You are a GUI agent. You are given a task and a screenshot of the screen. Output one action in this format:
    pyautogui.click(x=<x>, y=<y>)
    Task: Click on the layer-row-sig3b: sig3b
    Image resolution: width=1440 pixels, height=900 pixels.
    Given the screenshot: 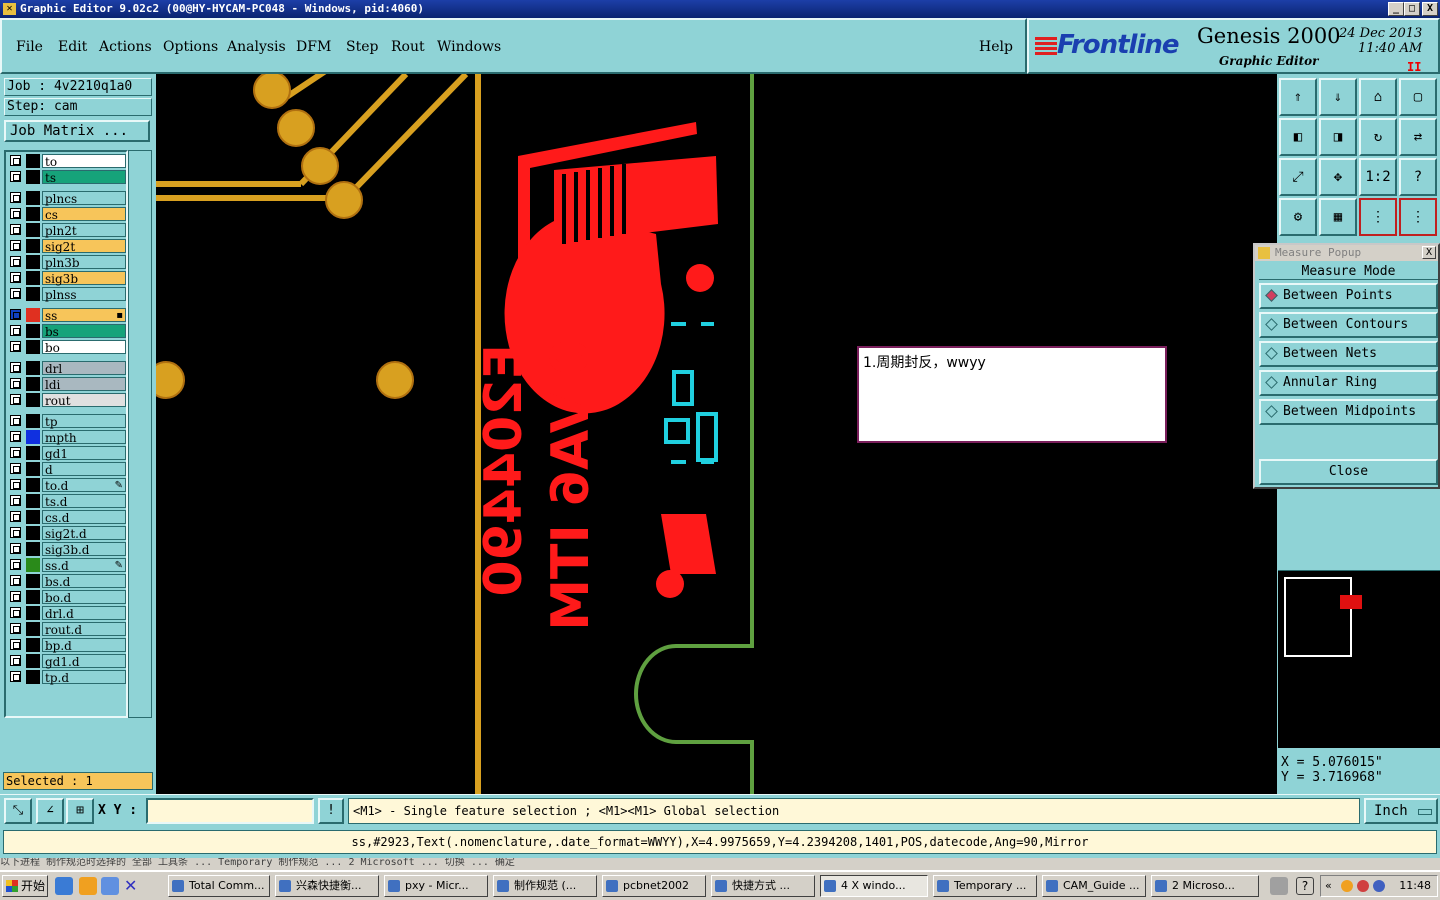 What is the action you would take?
    pyautogui.click(x=67, y=278)
    